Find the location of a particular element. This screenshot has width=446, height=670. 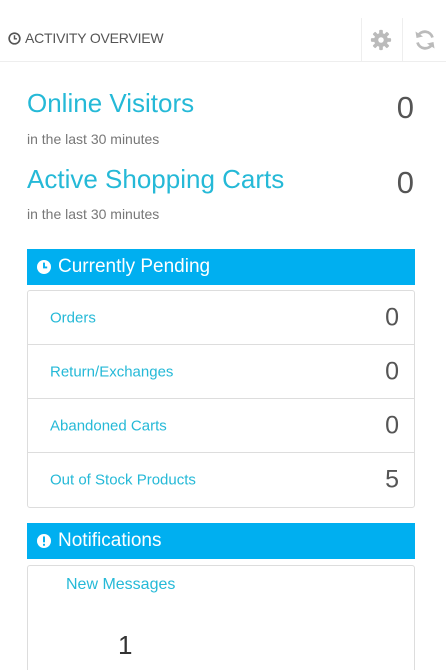

exclamation-circle-icon is located at coordinates (44, 541).